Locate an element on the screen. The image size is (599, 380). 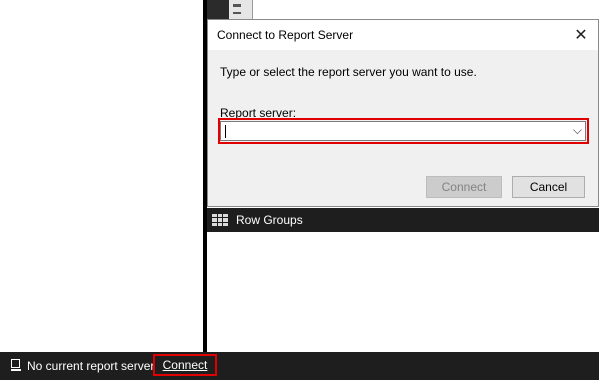
connect-button: Connect is located at coordinates (464, 187).